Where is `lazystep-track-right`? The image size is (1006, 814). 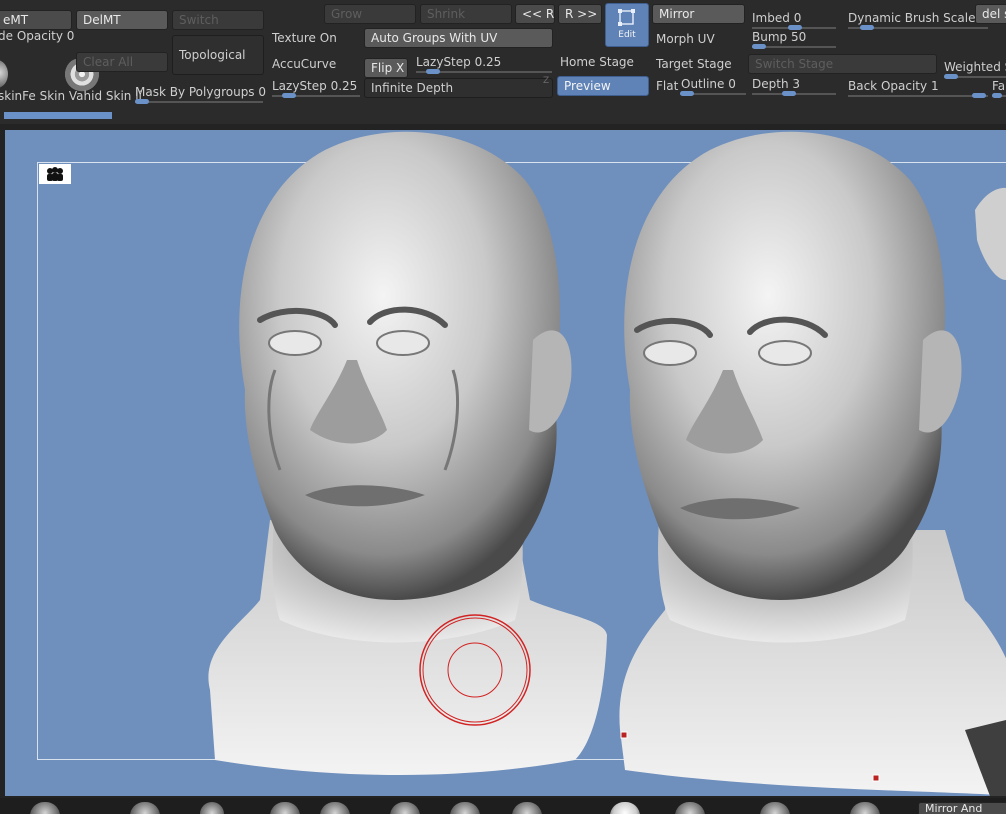
lazystep-track-right is located at coordinates (484, 71).